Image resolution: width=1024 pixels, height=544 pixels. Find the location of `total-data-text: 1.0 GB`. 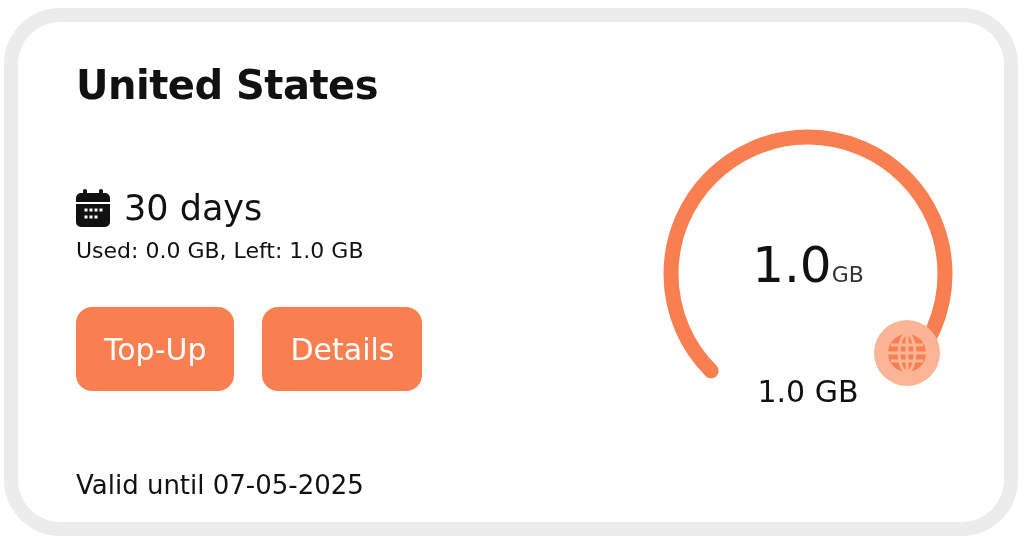

total-data-text: 1.0 GB is located at coordinates (808, 391).